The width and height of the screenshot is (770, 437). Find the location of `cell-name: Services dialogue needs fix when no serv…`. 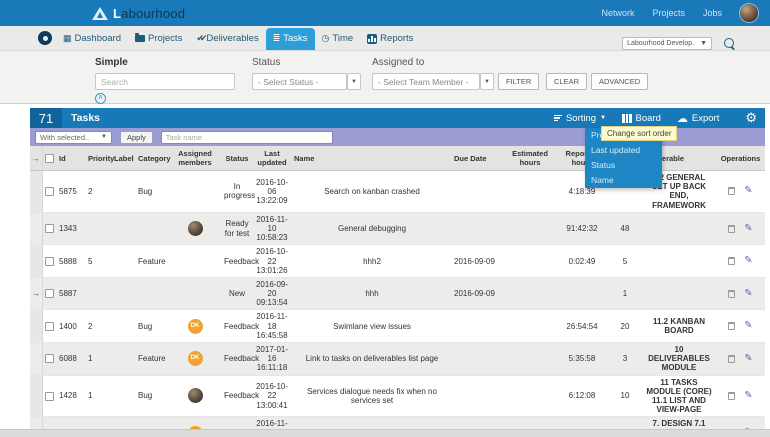

cell-name: Services dialogue needs fix when no serv… is located at coordinates (372, 396).